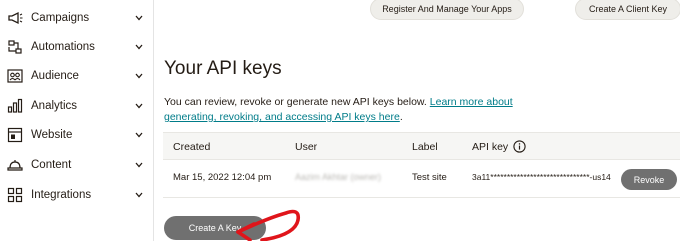  What do you see at coordinates (76, 165) in the screenshot?
I see `sidebar-item-content: Content` at bounding box center [76, 165].